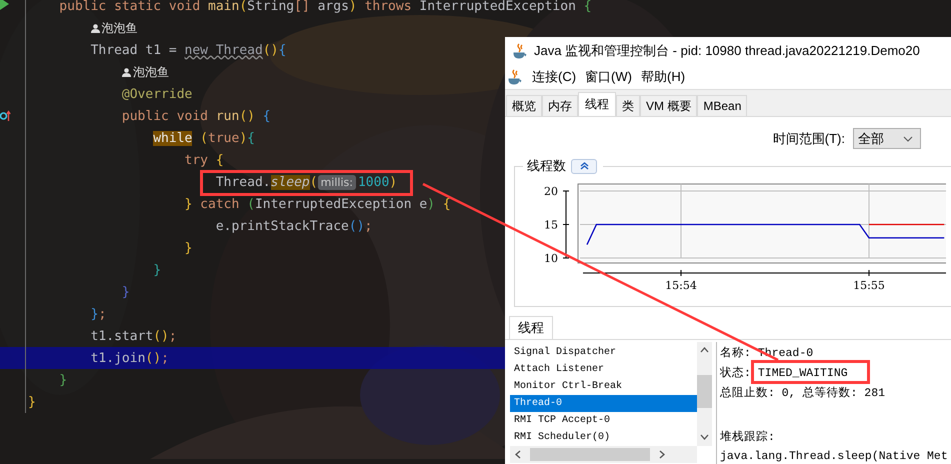 The height and width of the screenshot is (464, 951). What do you see at coordinates (663, 77) in the screenshot?
I see `menu-item: 帮助(H)` at bounding box center [663, 77].